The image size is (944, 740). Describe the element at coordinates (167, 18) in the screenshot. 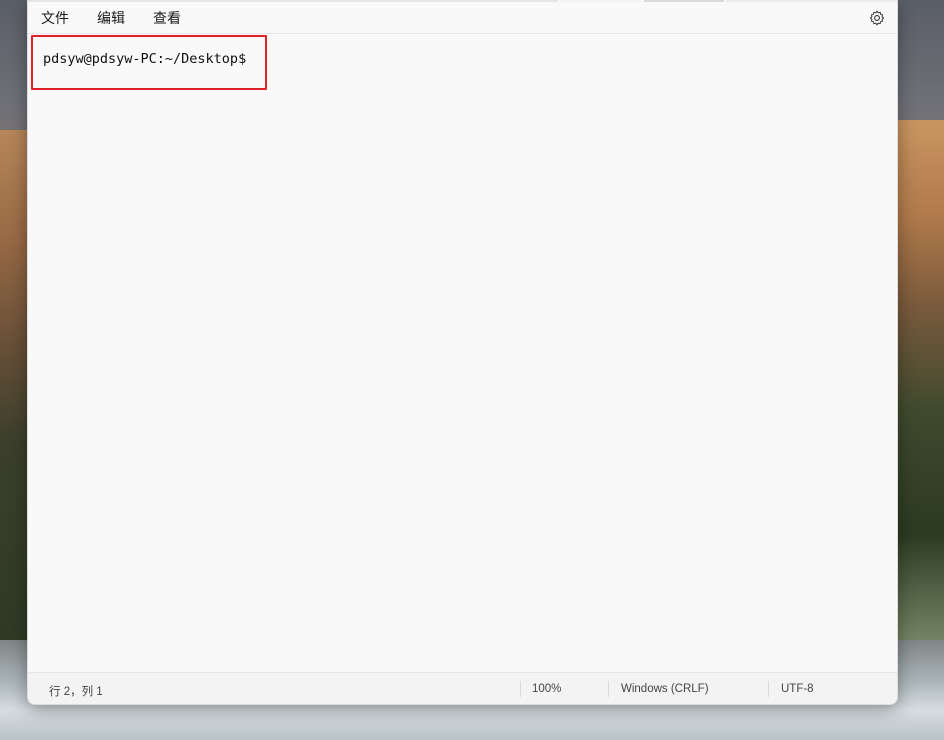

I see `menu-view: 查看` at that location.